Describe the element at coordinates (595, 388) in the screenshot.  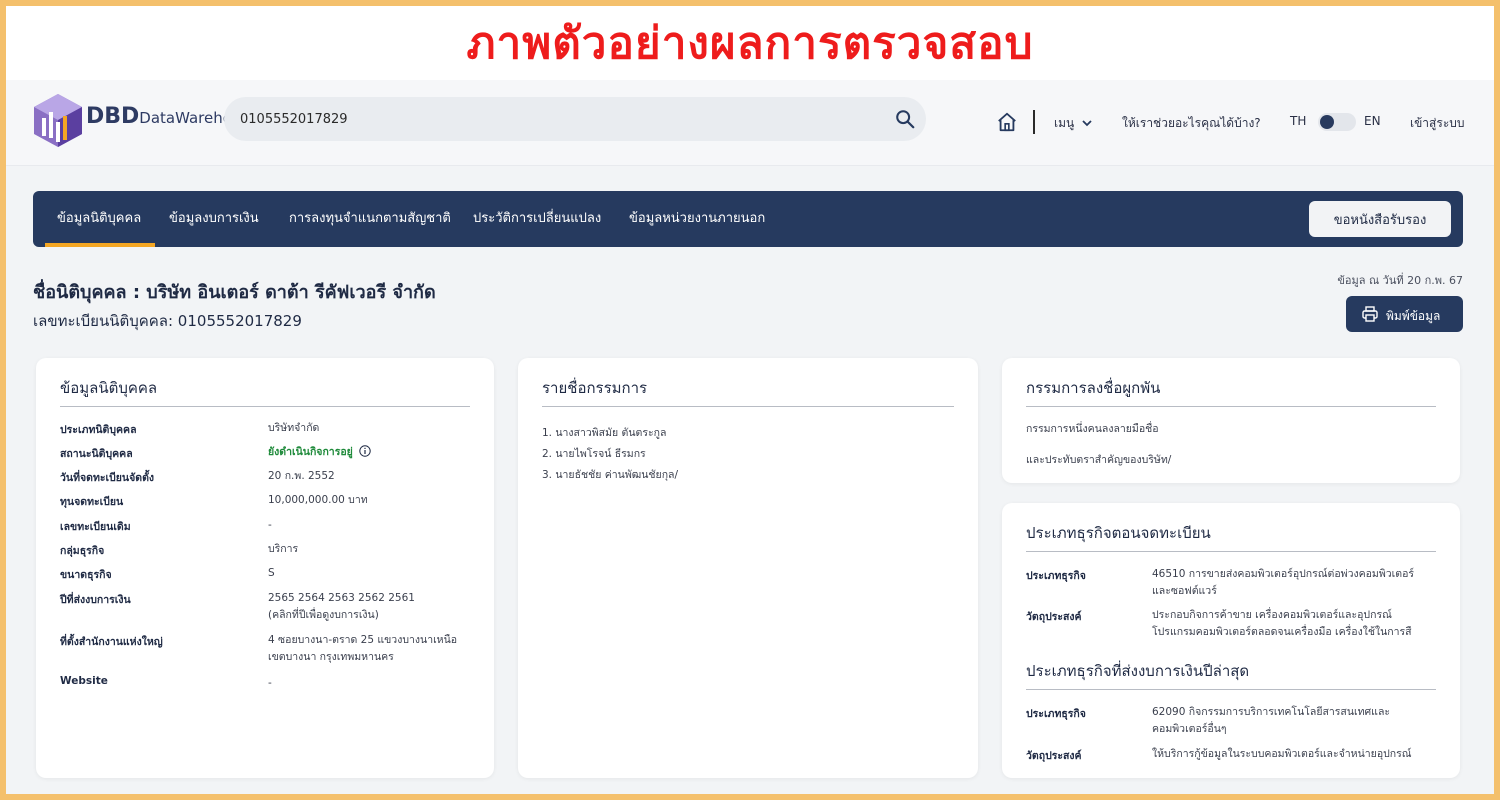
I see `card-title: รายชื่อกรรมการ` at that location.